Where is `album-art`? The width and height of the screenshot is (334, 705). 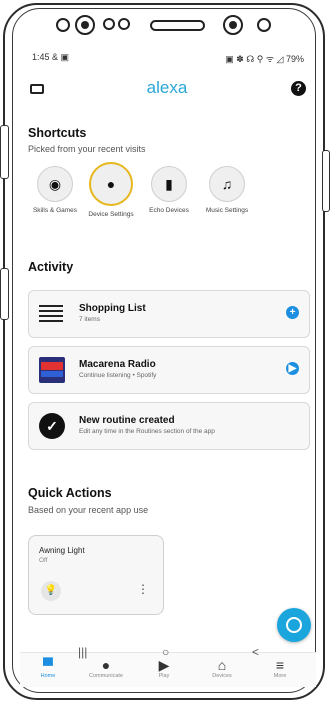
album-art is located at coordinates (52, 370).